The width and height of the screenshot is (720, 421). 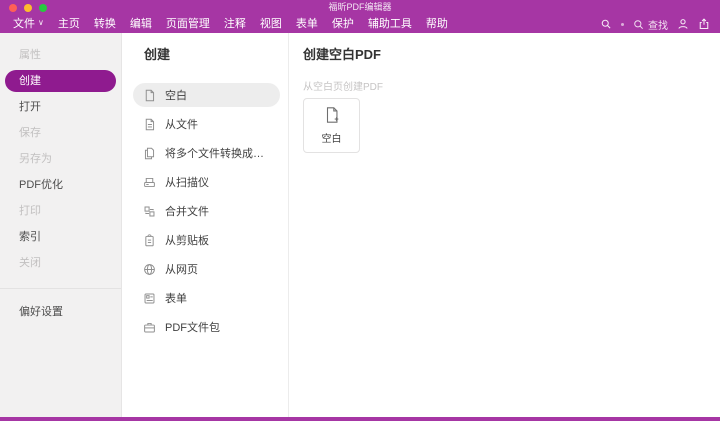 I want to click on menu-file: 文件 ∨, so click(x=28, y=24).